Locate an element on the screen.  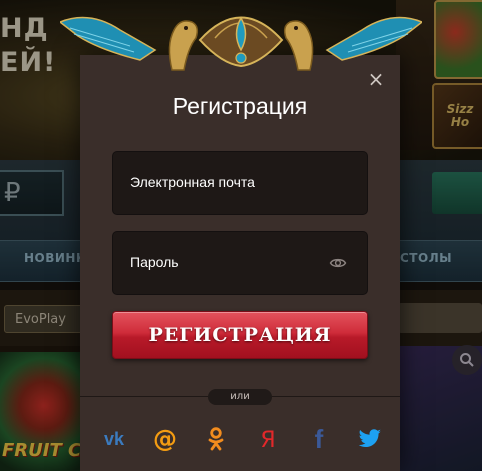
egyptian-crest-ornament is located at coordinates (241, 43).